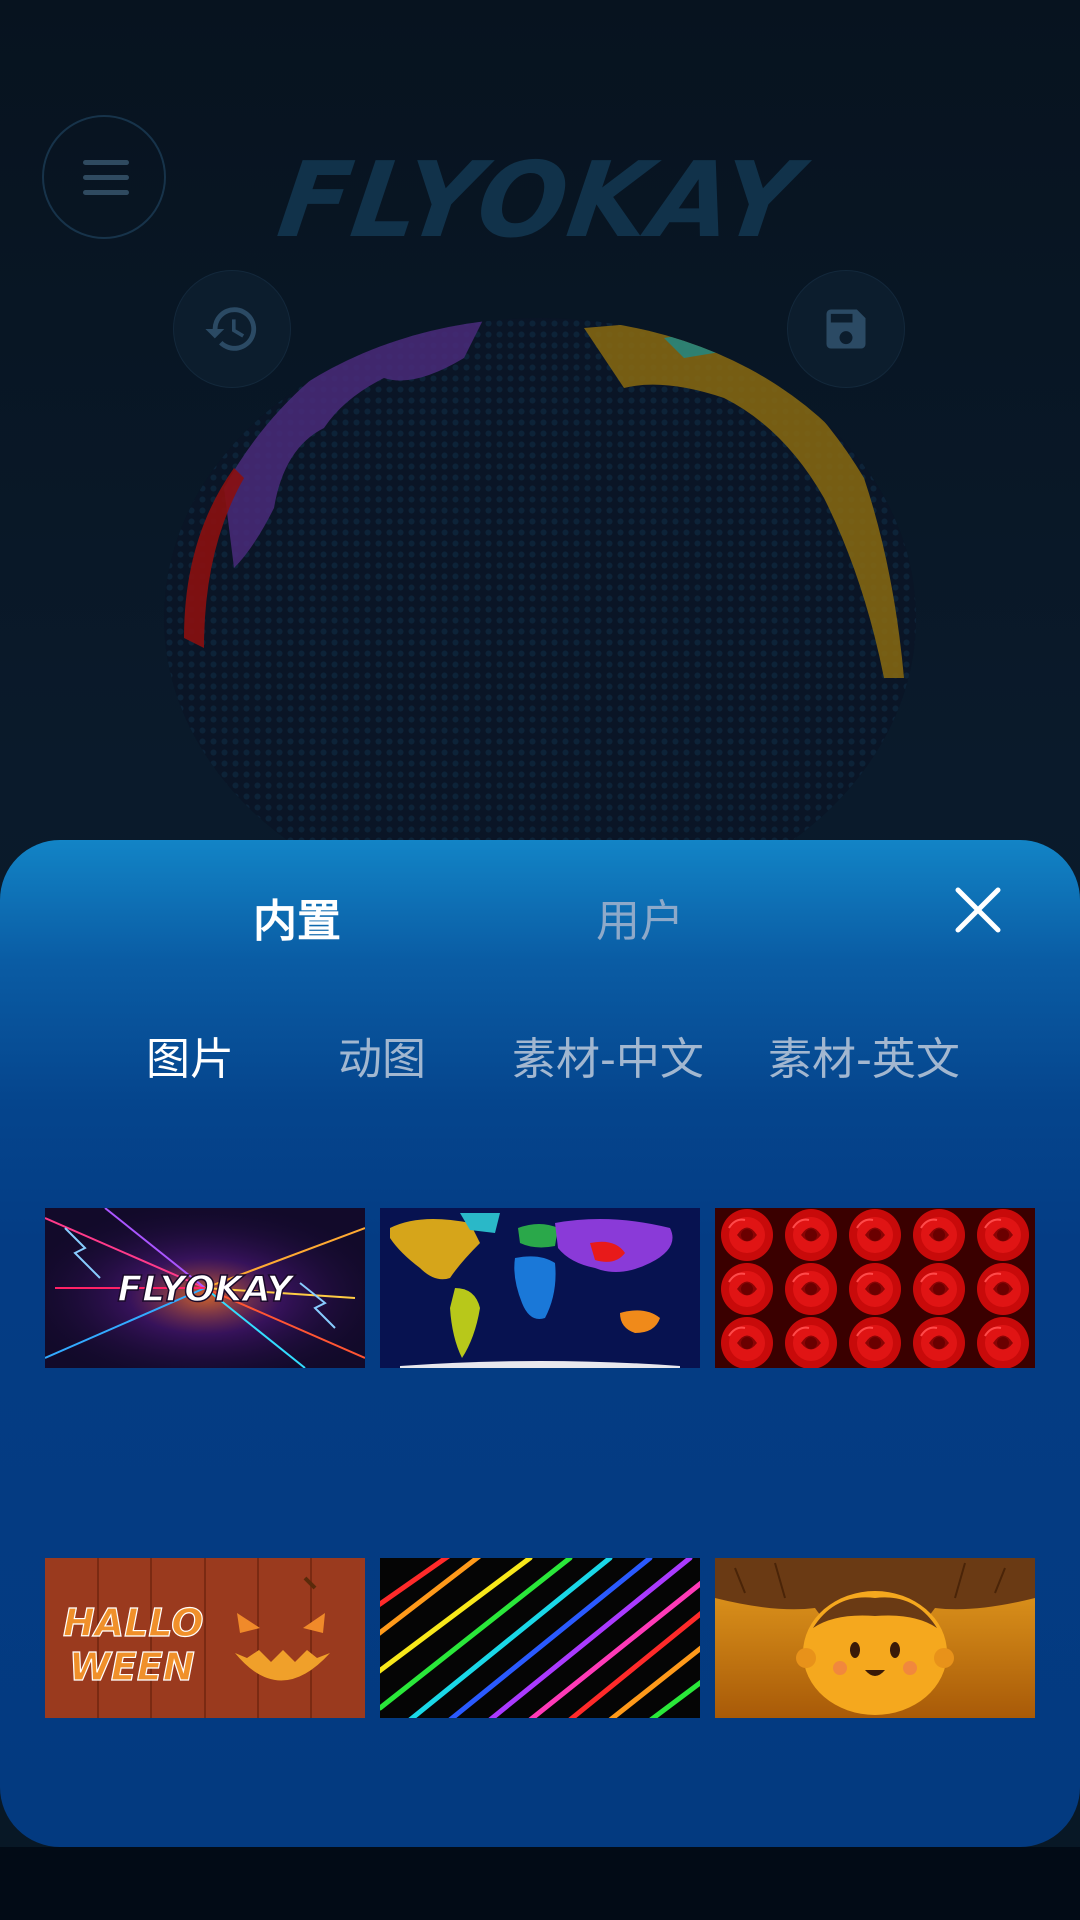 This screenshot has width=1080, height=1920. I want to click on thumbnail-rainbow-lines, so click(540, 1638).